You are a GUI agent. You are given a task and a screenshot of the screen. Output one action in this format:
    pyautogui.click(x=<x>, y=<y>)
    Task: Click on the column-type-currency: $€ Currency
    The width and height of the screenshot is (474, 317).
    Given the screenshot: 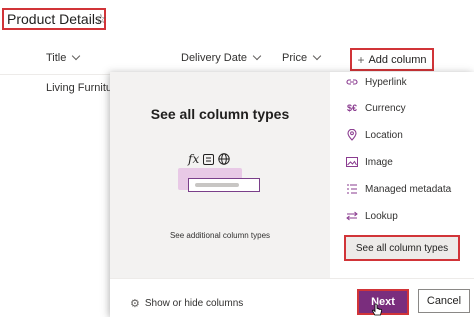 What is the action you would take?
    pyautogui.click(x=376, y=108)
    